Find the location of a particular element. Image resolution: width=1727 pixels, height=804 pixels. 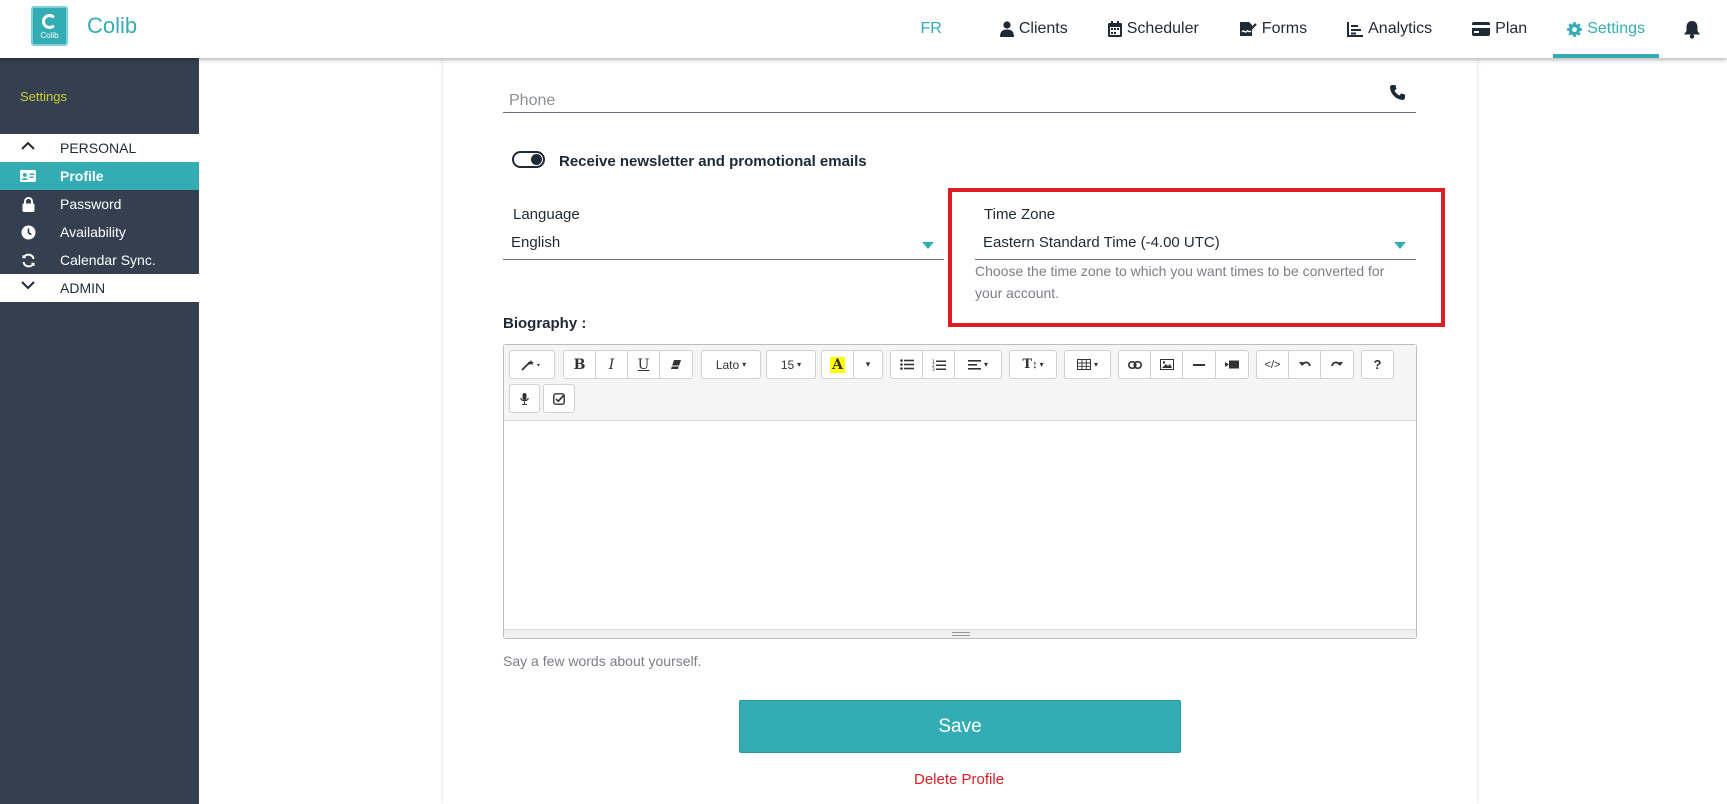

lock-icon is located at coordinates (28, 204).